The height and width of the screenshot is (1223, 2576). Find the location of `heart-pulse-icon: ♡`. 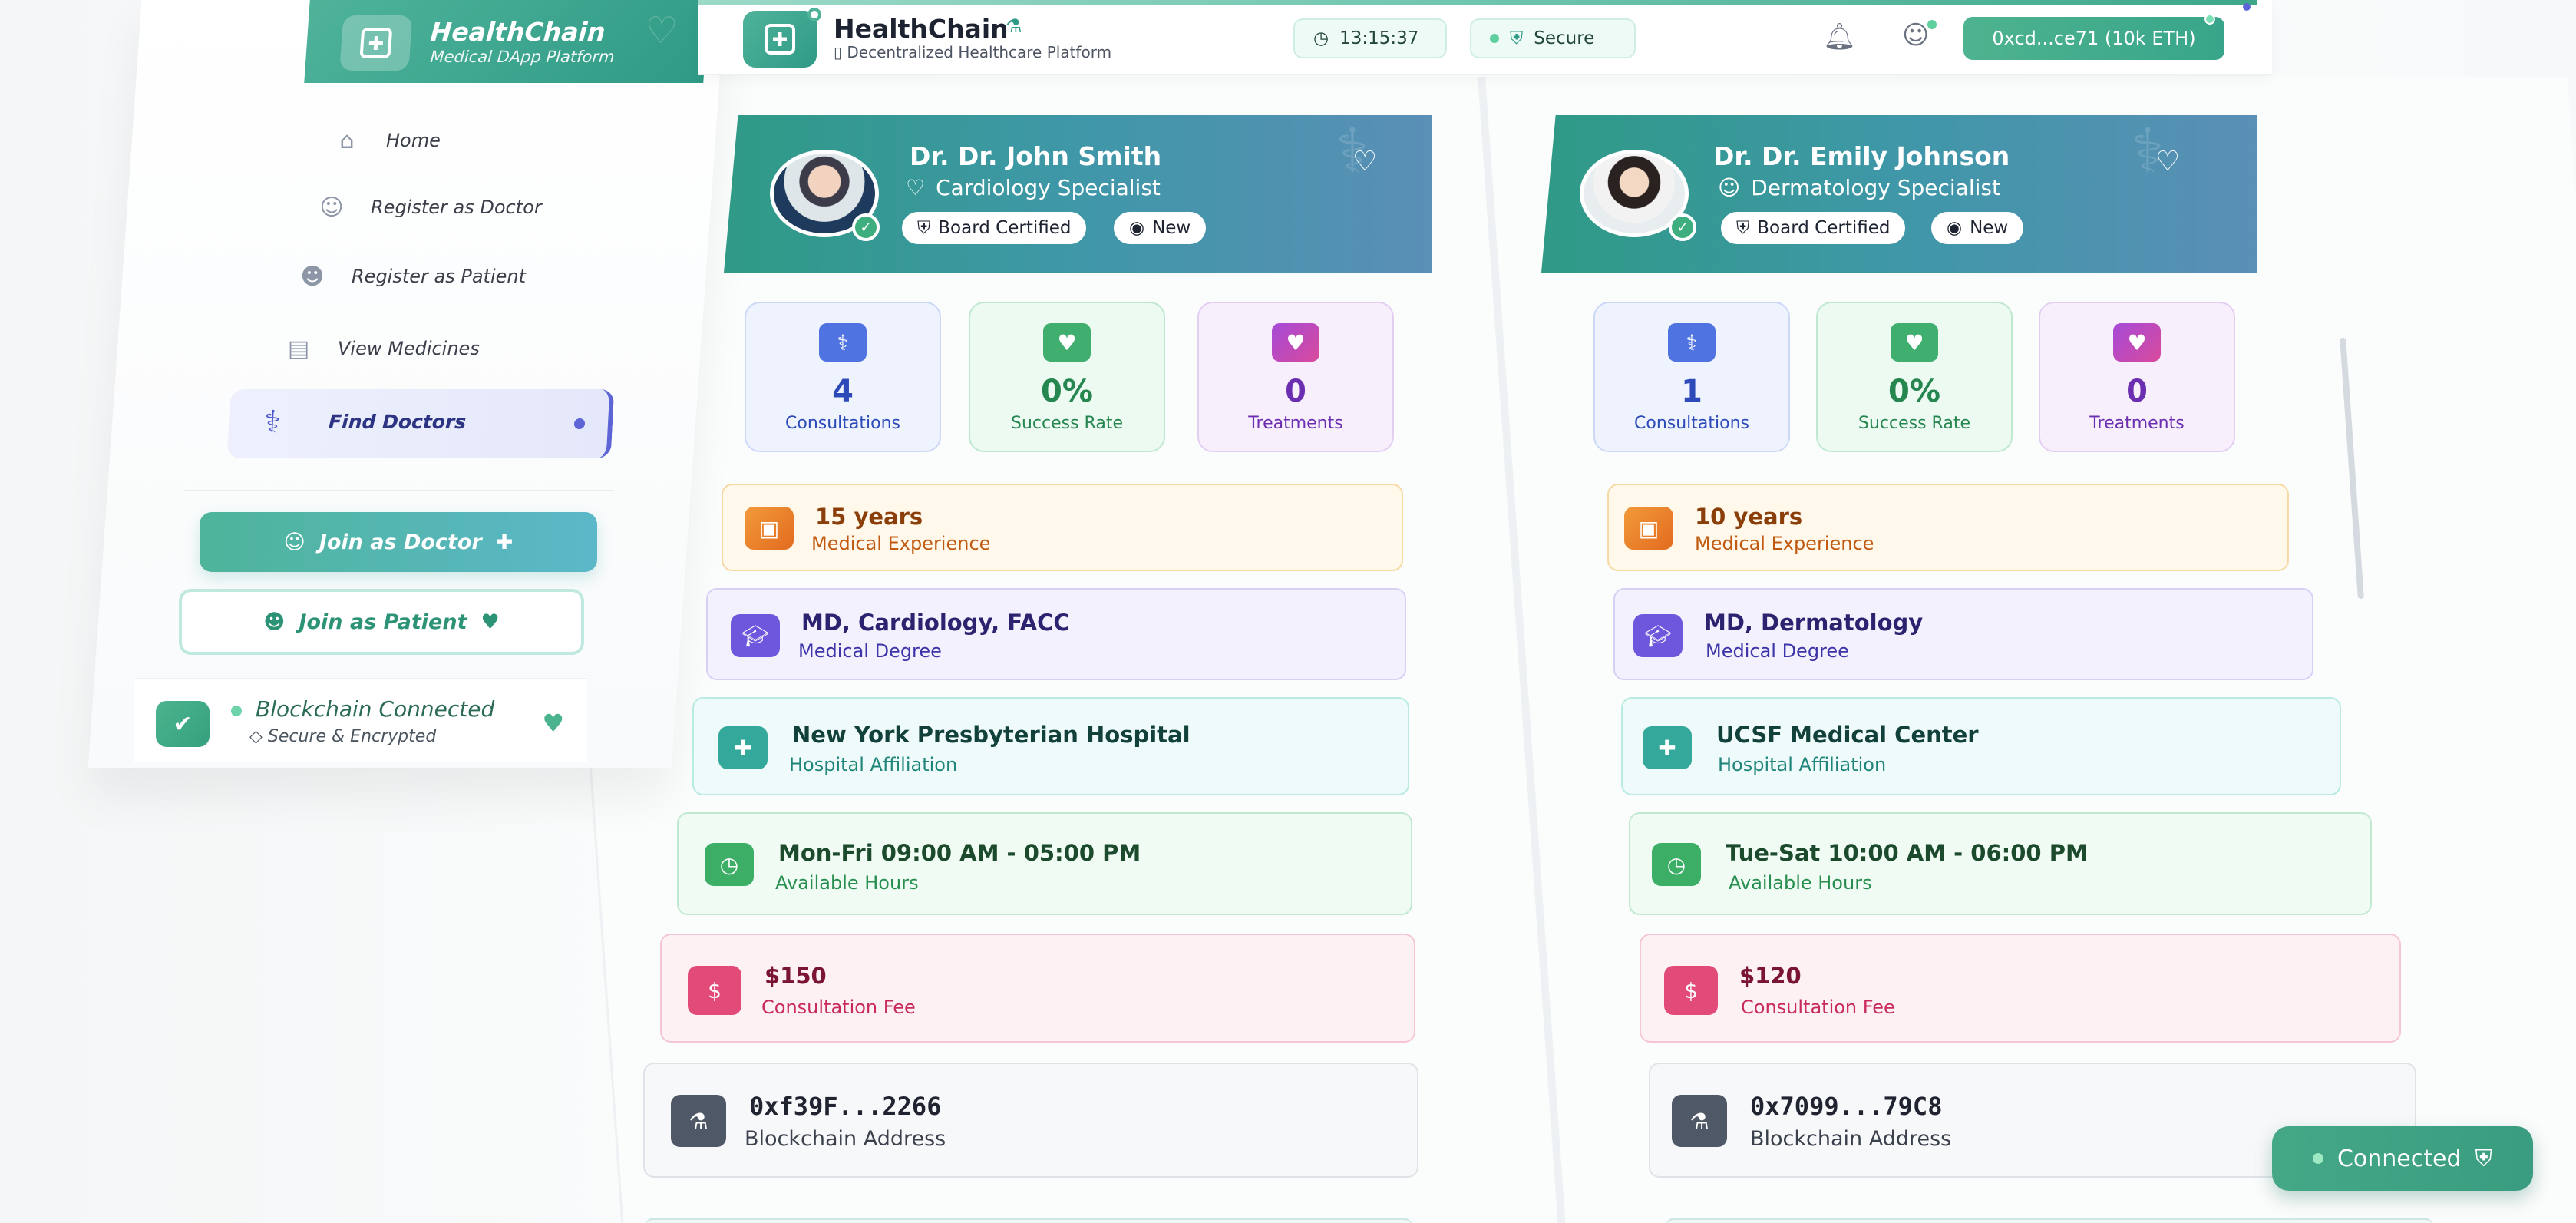

heart-pulse-icon: ♡ is located at coordinates (916, 187).